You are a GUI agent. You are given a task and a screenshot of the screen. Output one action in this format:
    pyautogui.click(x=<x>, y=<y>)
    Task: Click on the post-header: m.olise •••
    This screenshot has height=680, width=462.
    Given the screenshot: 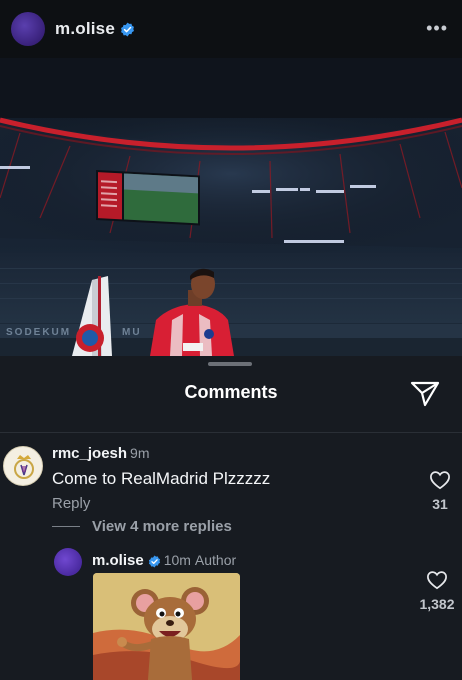 What is the action you would take?
    pyautogui.click(x=231, y=29)
    